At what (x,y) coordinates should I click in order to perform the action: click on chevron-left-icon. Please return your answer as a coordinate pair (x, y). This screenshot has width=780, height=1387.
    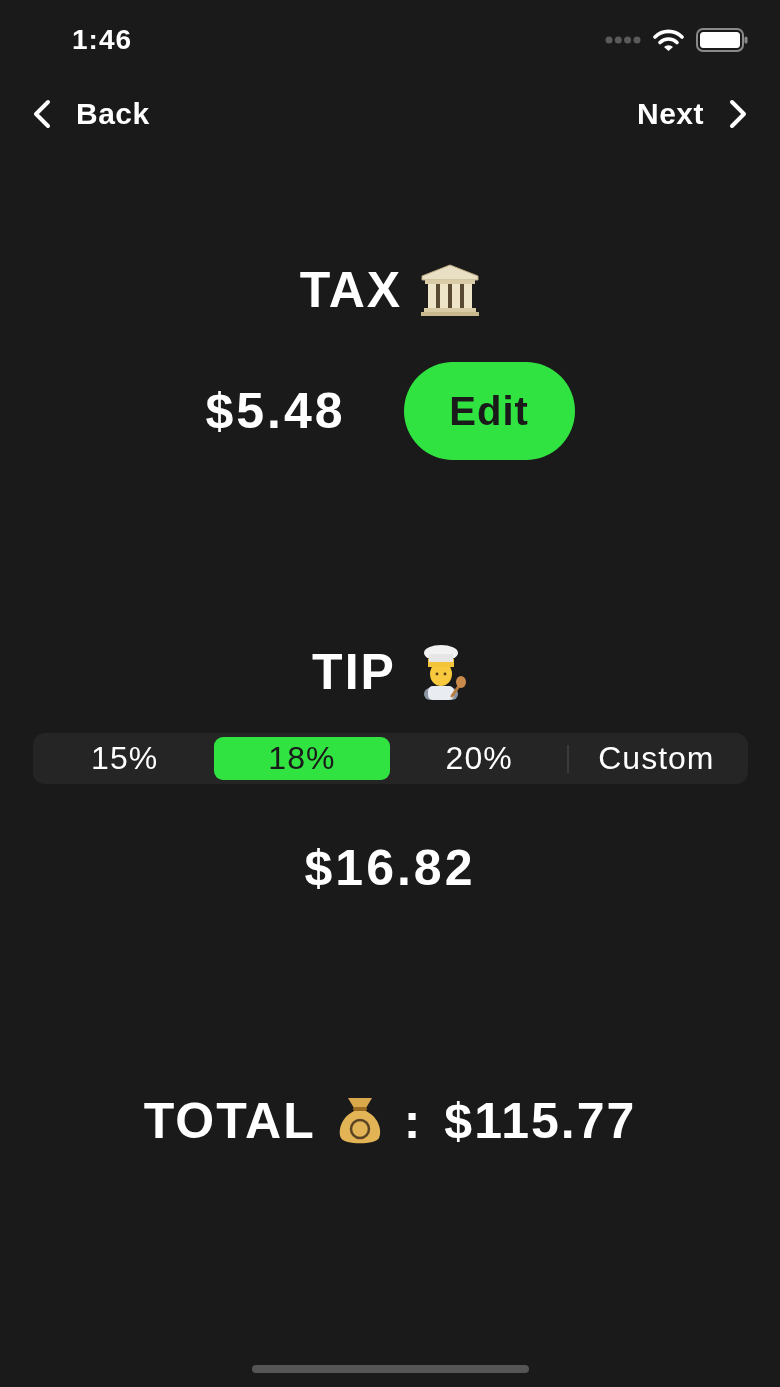
    Looking at the image, I should click on (42, 114).